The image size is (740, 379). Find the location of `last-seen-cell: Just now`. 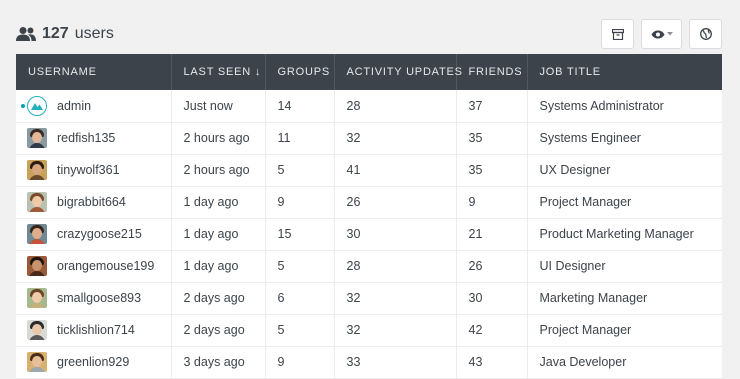

last-seen-cell: Just now is located at coordinates (218, 106).